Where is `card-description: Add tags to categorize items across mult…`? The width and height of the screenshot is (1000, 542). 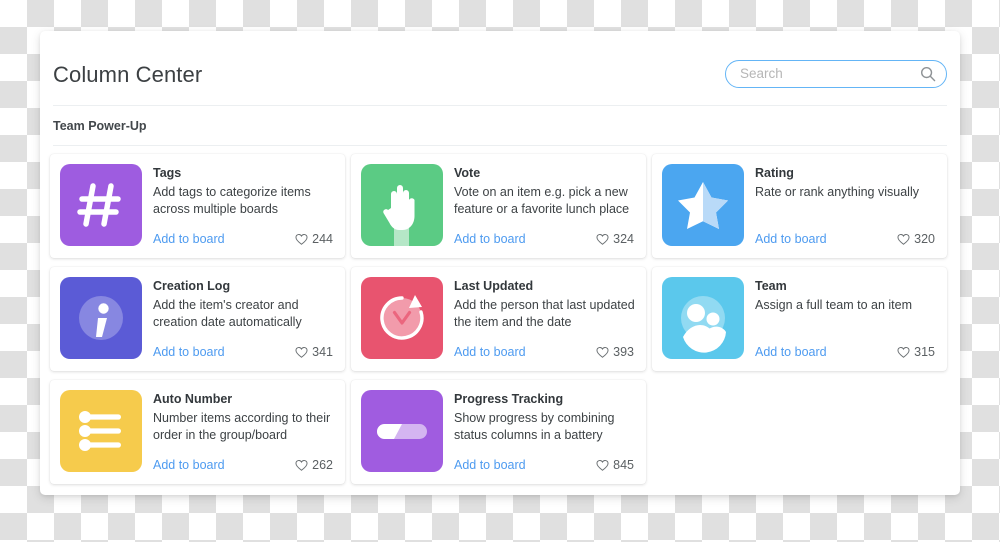
card-description: Add tags to categorize items across mult… is located at coordinates (232, 200).